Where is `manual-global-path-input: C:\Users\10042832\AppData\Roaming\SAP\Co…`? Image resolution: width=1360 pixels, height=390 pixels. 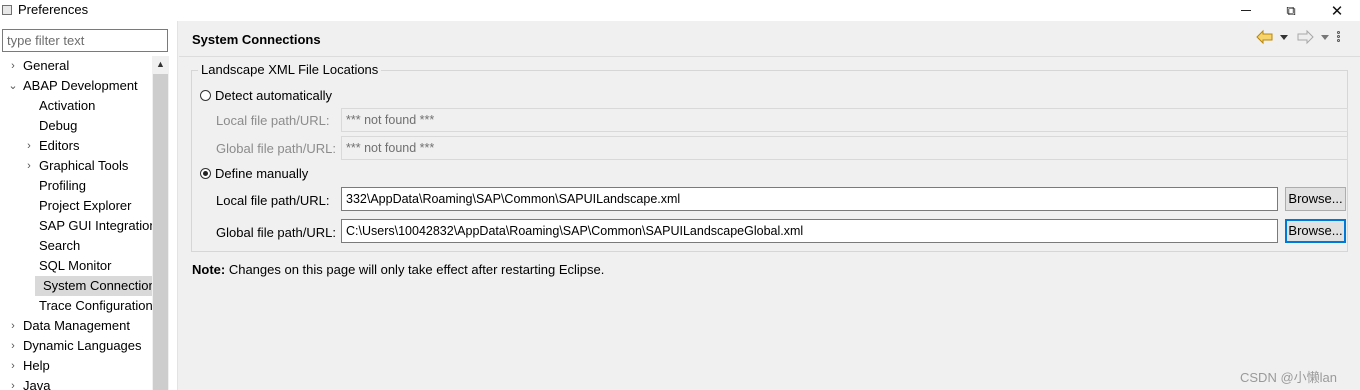
manual-global-path-input: C:\Users\10042832\AppData\Roaming\SAP\Co… is located at coordinates (809, 231).